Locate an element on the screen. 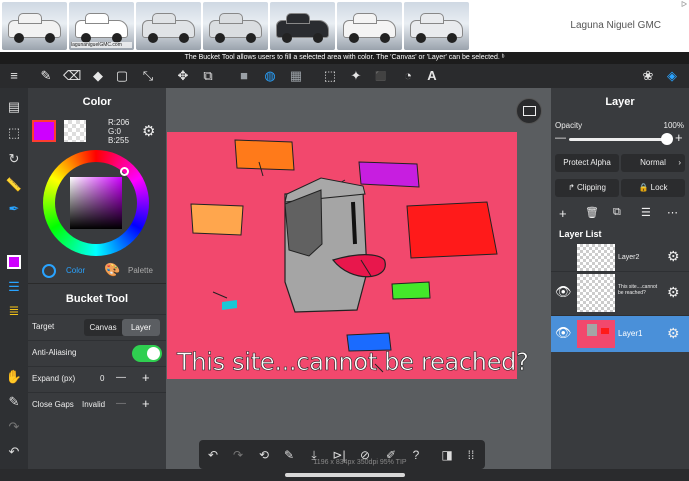  layer-name: Layer1 is located at coordinates (630, 333).